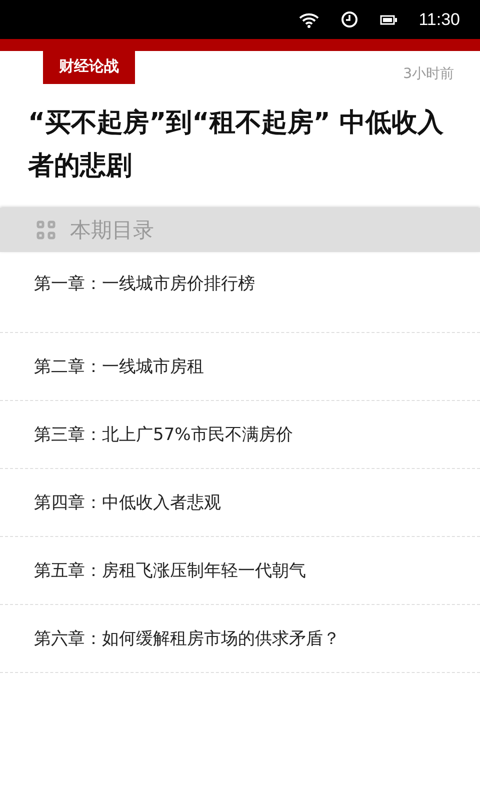  I want to click on wifi-icon, so click(308, 20).